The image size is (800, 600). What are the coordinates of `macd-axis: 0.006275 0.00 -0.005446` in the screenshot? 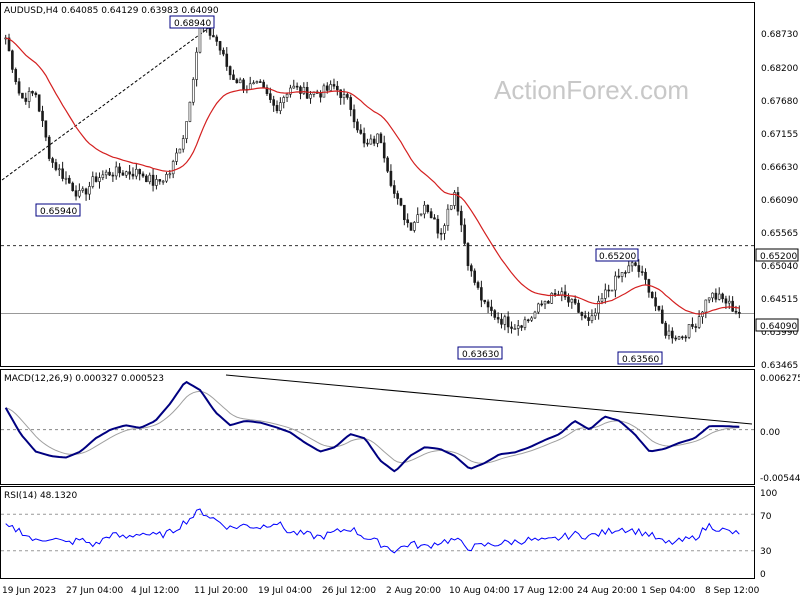 It's located at (780, 429).